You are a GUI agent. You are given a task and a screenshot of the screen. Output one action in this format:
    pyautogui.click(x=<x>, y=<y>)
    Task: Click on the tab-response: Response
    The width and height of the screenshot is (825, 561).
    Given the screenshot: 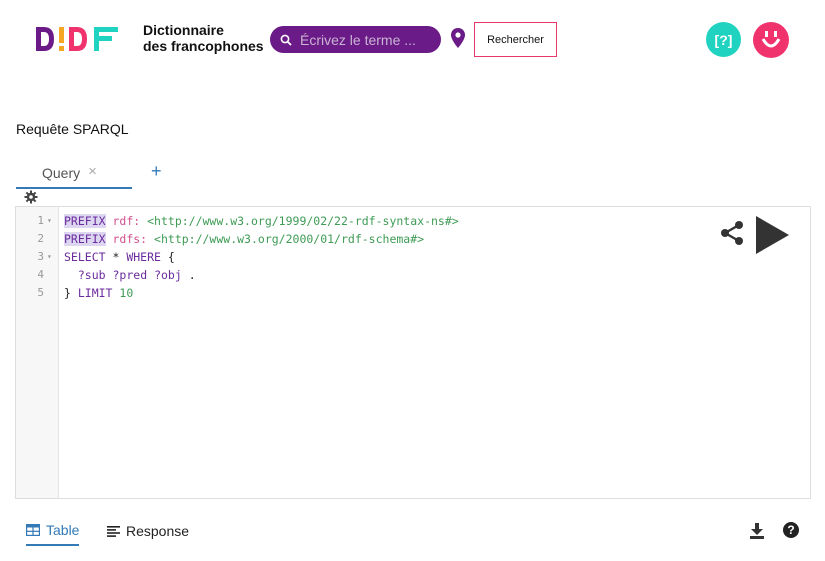 What is the action you would take?
    pyautogui.click(x=148, y=534)
    